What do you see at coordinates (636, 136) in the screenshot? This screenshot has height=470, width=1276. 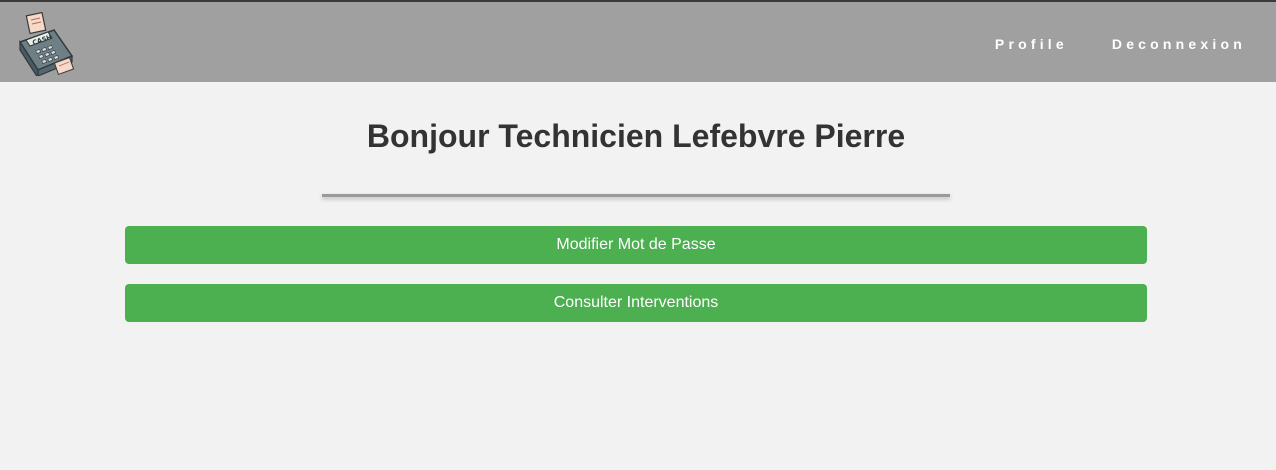 I see `page-title: Bonjour Technicien Lefebvre Pierre` at bounding box center [636, 136].